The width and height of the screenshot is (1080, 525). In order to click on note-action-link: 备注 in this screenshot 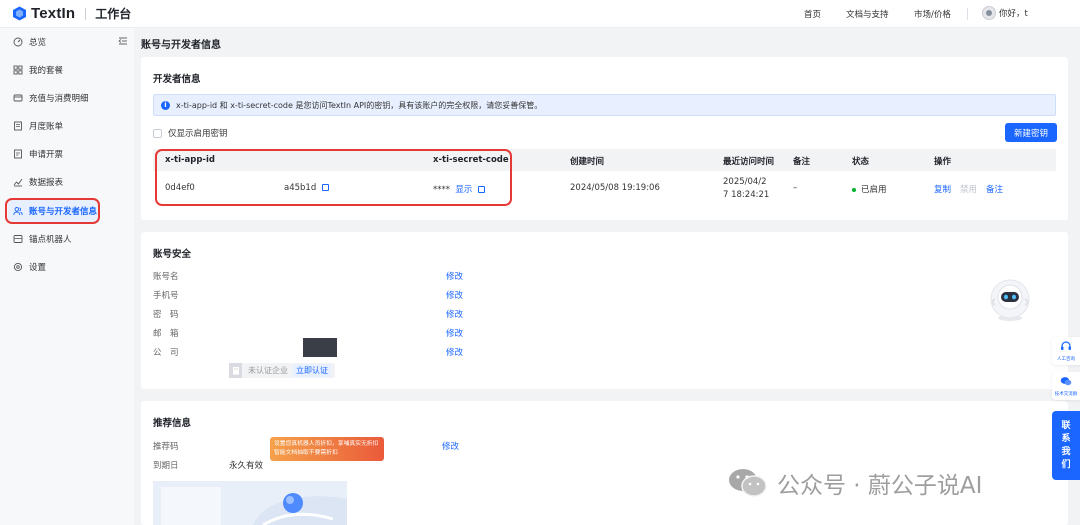, I will do `click(994, 189)`.